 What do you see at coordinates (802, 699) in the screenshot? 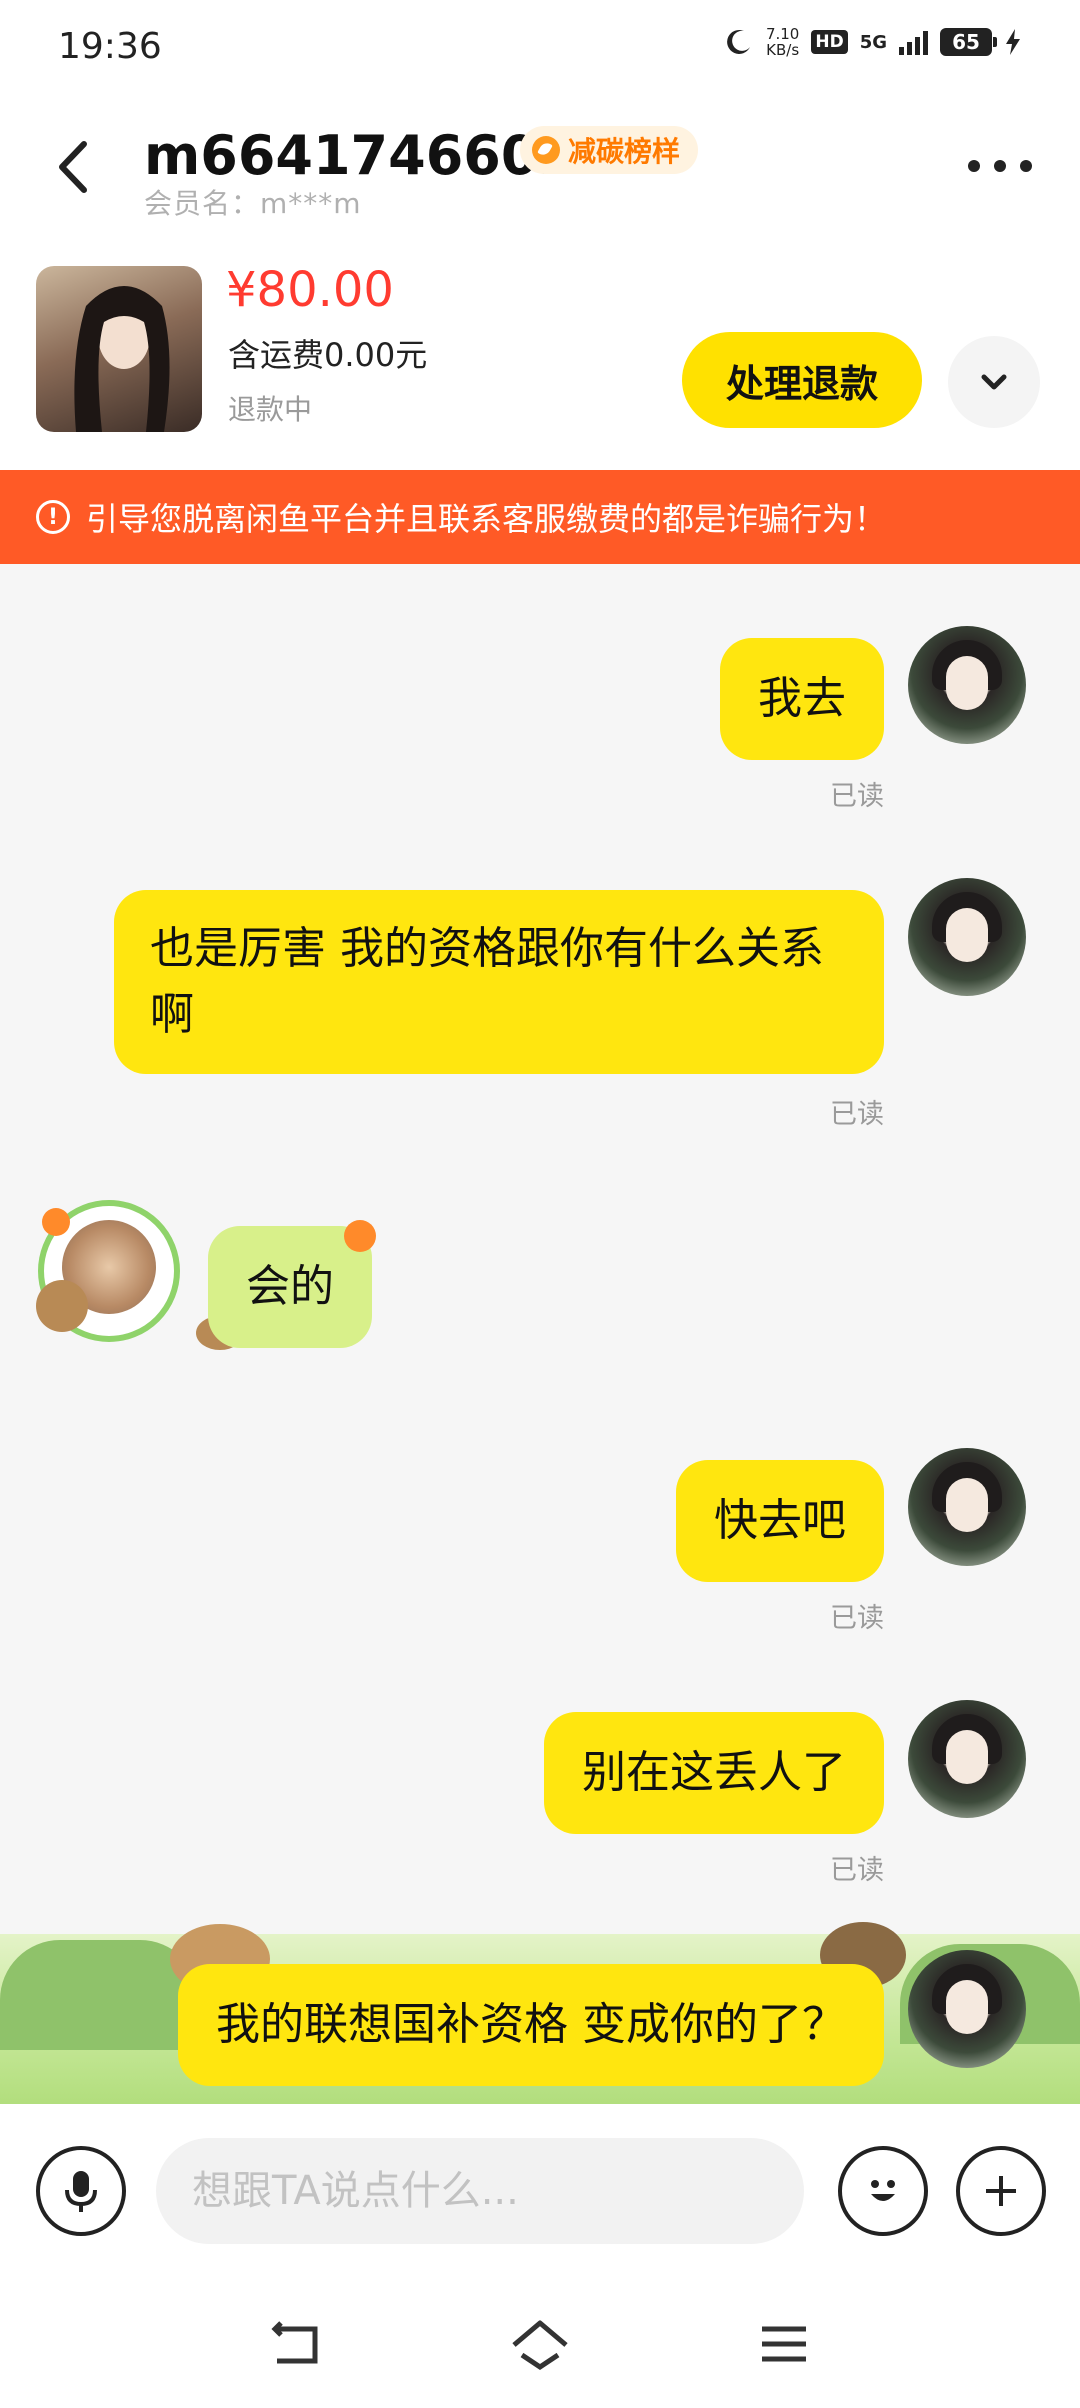
I see `my-message-bubble: 我去` at bounding box center [802, 699].